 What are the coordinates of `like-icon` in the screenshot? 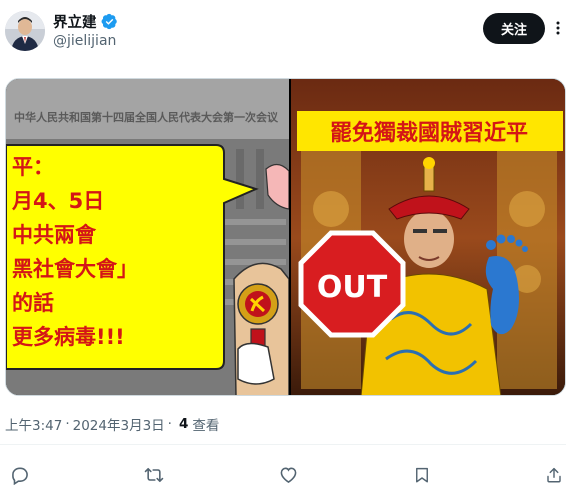 It's located at (288, 475).